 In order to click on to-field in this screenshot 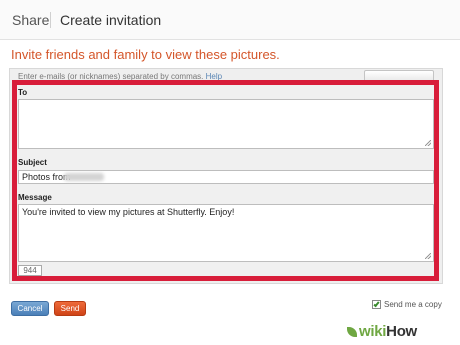, I will do `click(226, 124)`.